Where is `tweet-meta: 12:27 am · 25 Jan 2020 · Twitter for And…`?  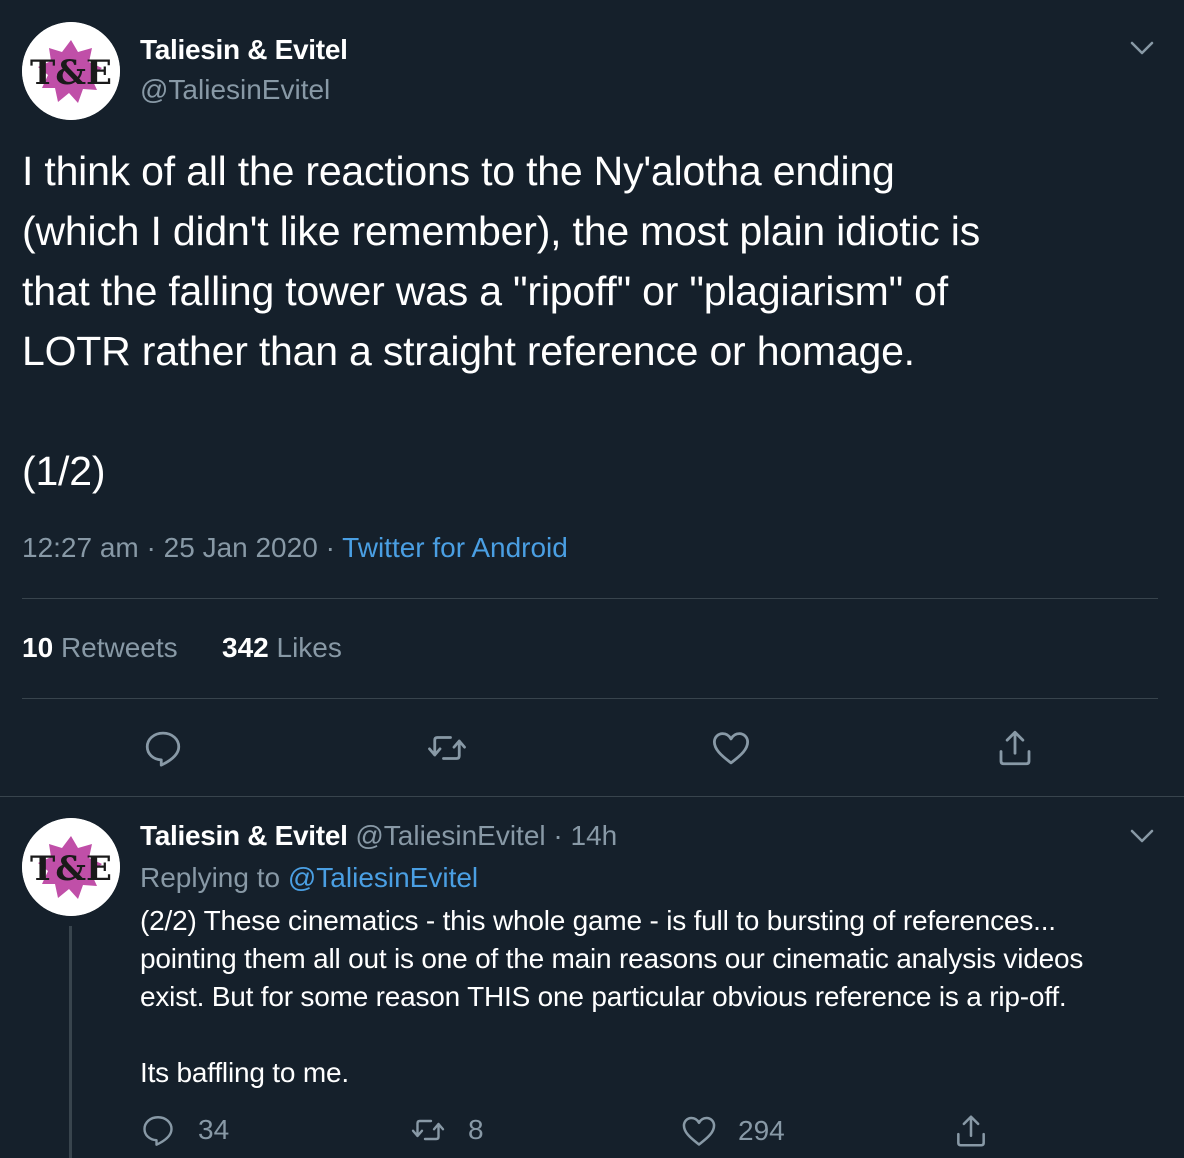
tweet-meta: 12:27 am · 25 Jan 2020 · Twitter for And… is located at coordinates (295, 548).